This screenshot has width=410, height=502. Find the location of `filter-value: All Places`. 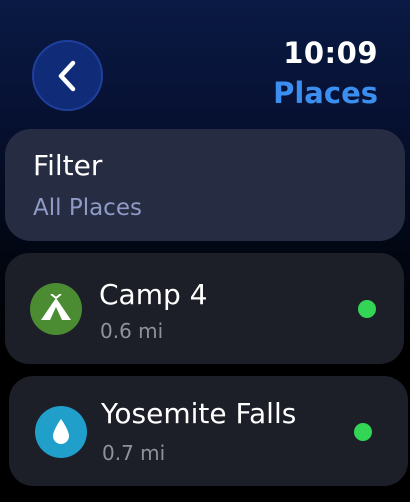

filter-value: All Places is located at coordinates (87, 208).